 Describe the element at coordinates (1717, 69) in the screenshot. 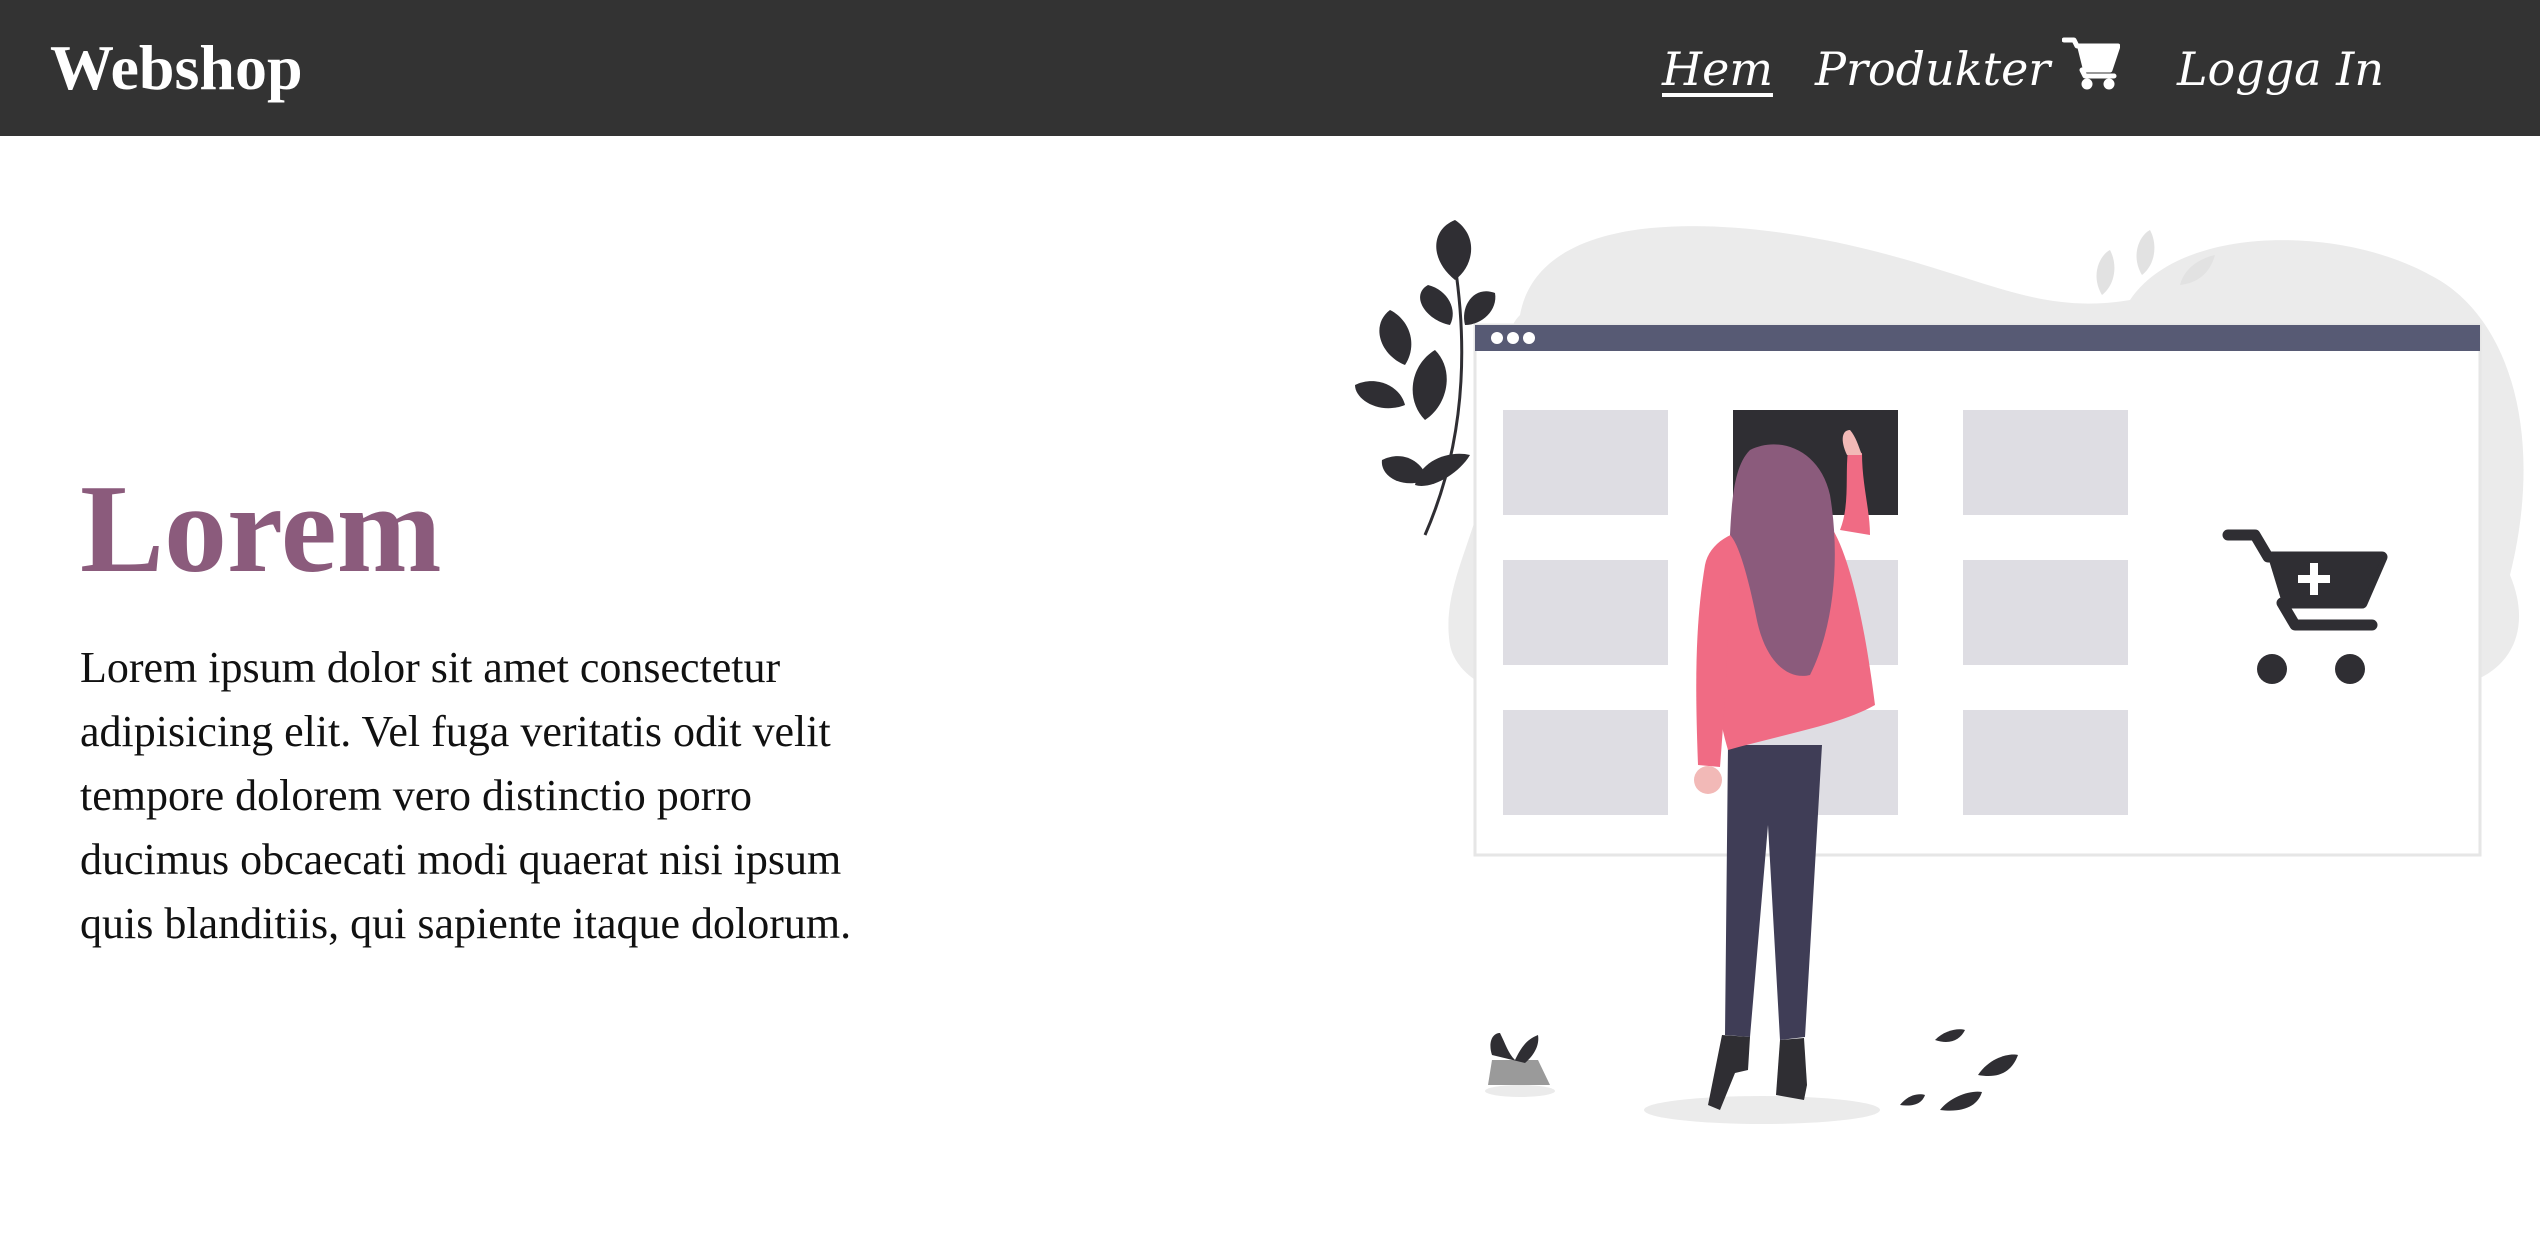

I see `nav-link-home: Hem` at that location.